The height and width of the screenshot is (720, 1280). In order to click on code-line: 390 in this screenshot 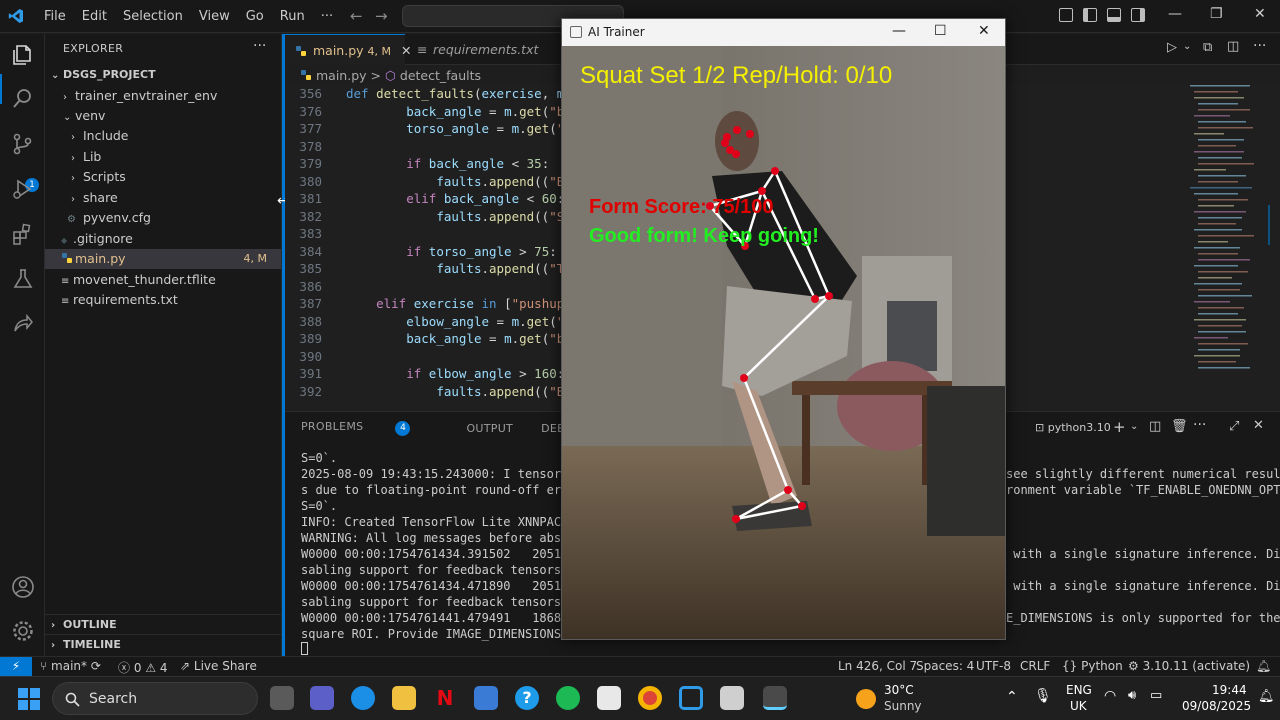, I will do `click(315, 357)`.